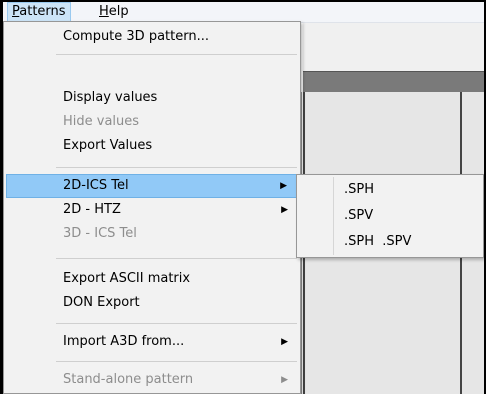 Image resolution: width=487 pixels, height=394 pixels. What do you see at coordinates (152, 122) in the screenshot?
I see `menu-item-hide-values: Hide values` at bounding box center [152, 122].